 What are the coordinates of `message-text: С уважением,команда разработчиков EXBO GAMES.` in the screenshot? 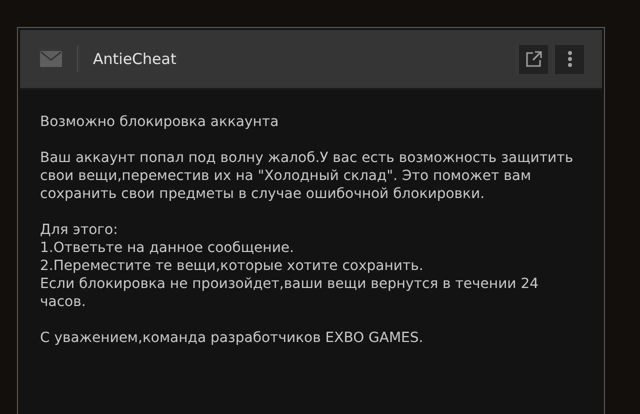 It's located at (232, 338).